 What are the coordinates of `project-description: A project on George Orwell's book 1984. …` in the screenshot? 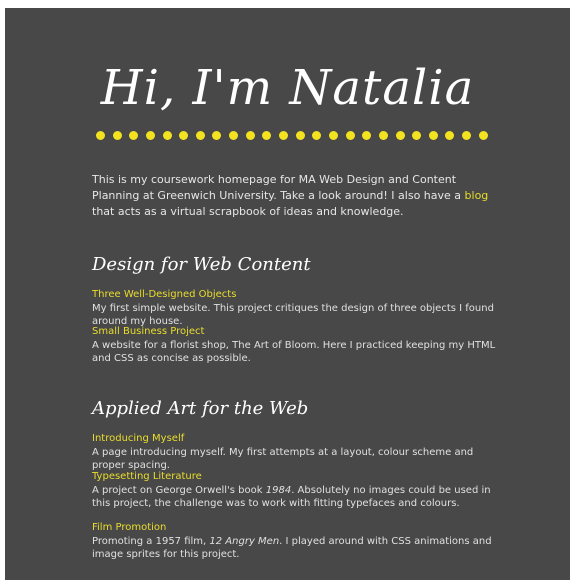 It's located at (297, 497).